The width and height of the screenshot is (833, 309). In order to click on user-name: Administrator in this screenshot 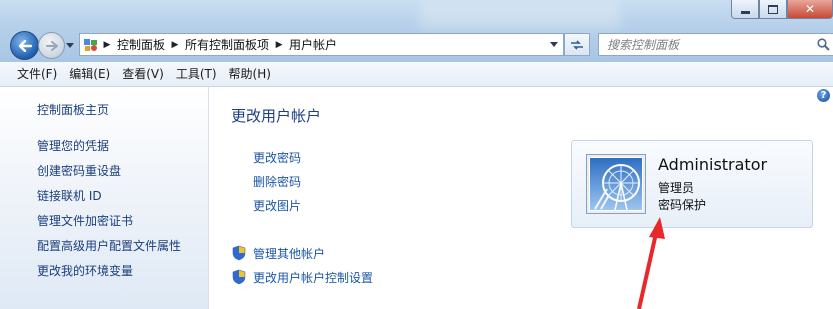, I will do `click(713, 164)`.